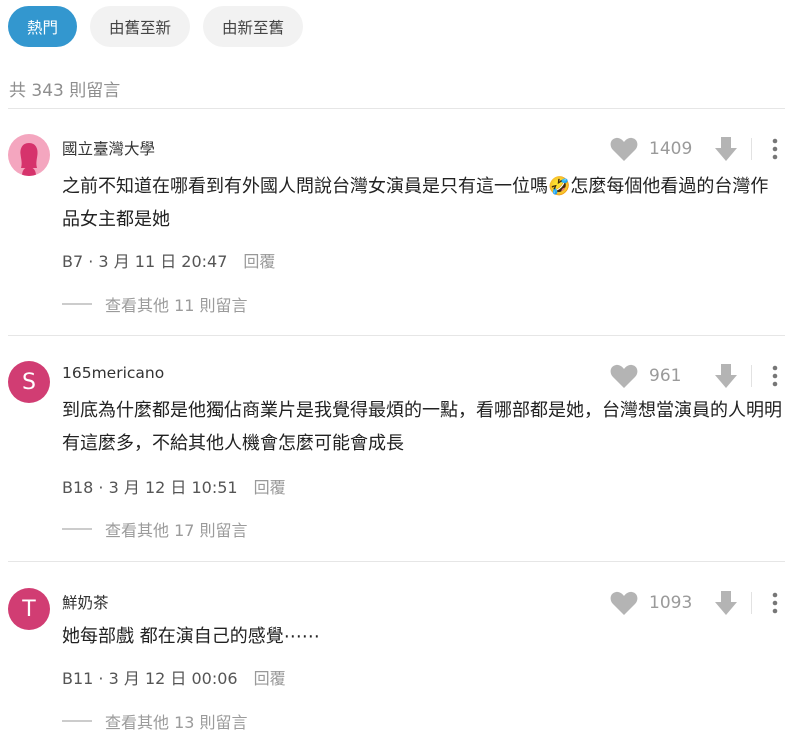  What do you see at coordinates (559, 186) in the screenshot?
I see `emoji: 🤣` at bounding box center [559, 186].